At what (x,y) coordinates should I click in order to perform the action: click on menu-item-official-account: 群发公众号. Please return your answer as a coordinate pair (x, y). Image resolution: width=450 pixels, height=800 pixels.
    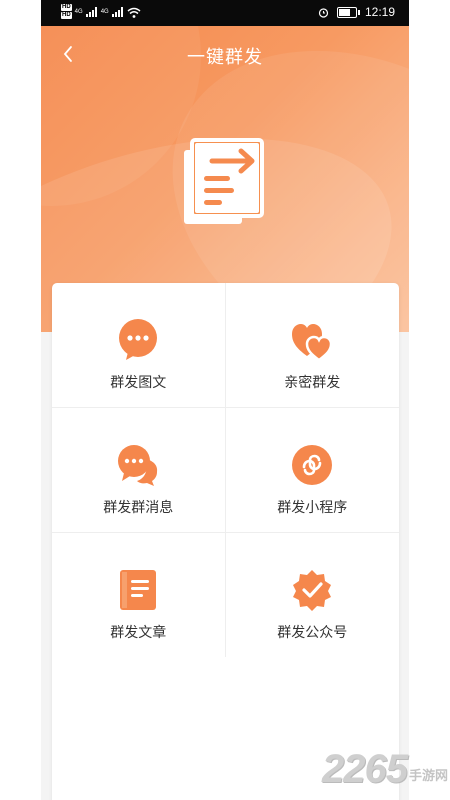
    Looking at the image, I should click on (313, 595).